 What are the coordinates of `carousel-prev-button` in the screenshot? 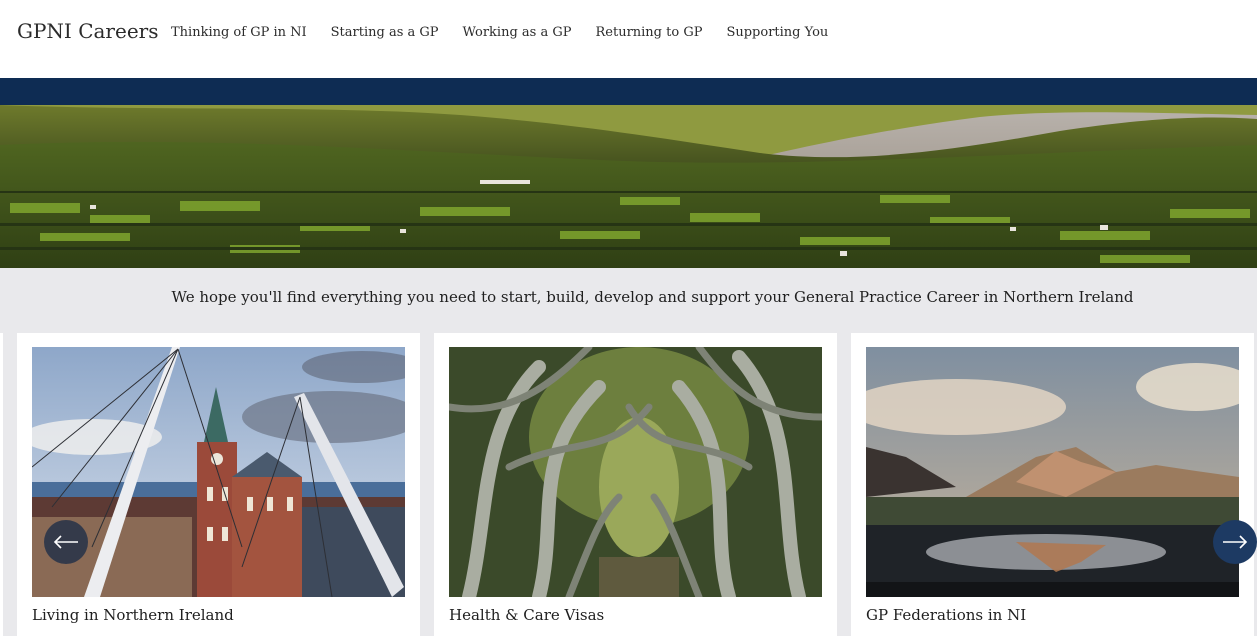 It's located at (66, 542).